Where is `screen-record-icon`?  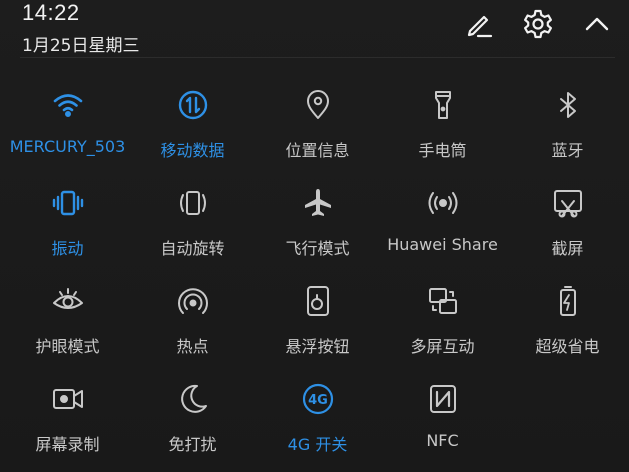
screen-record-icon is located at coordinates (68, 399).